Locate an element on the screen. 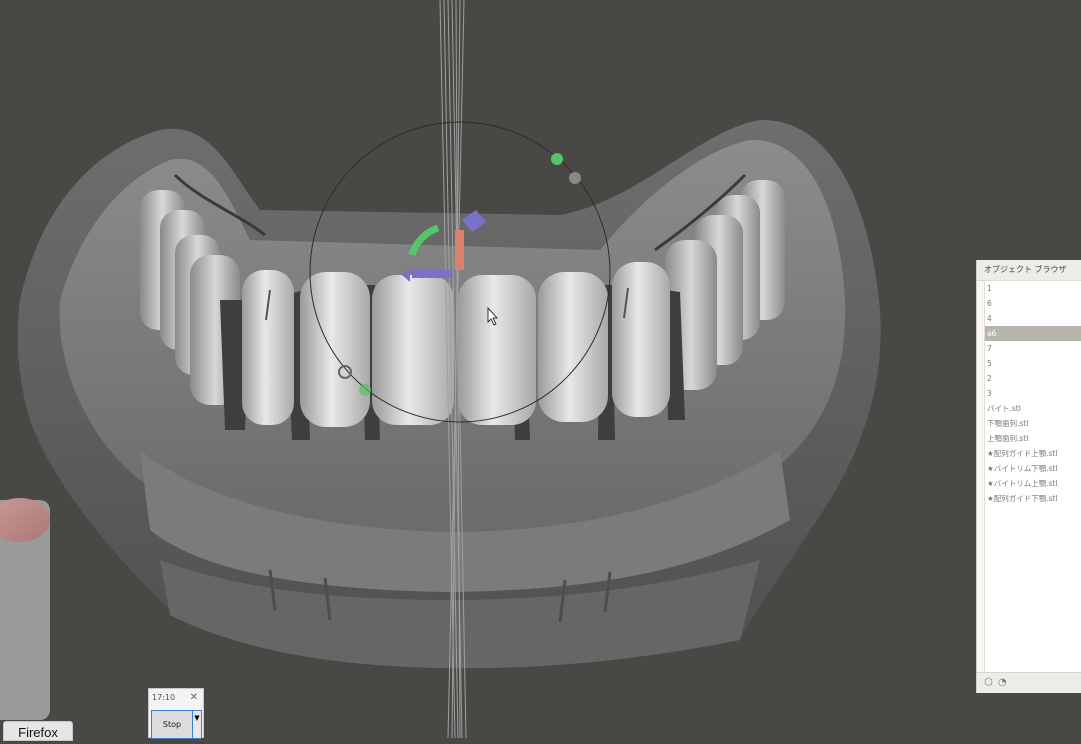 This screenshot has width=1081, height=744. object-item: バイト.stl is located at coordinates (1033, 408).